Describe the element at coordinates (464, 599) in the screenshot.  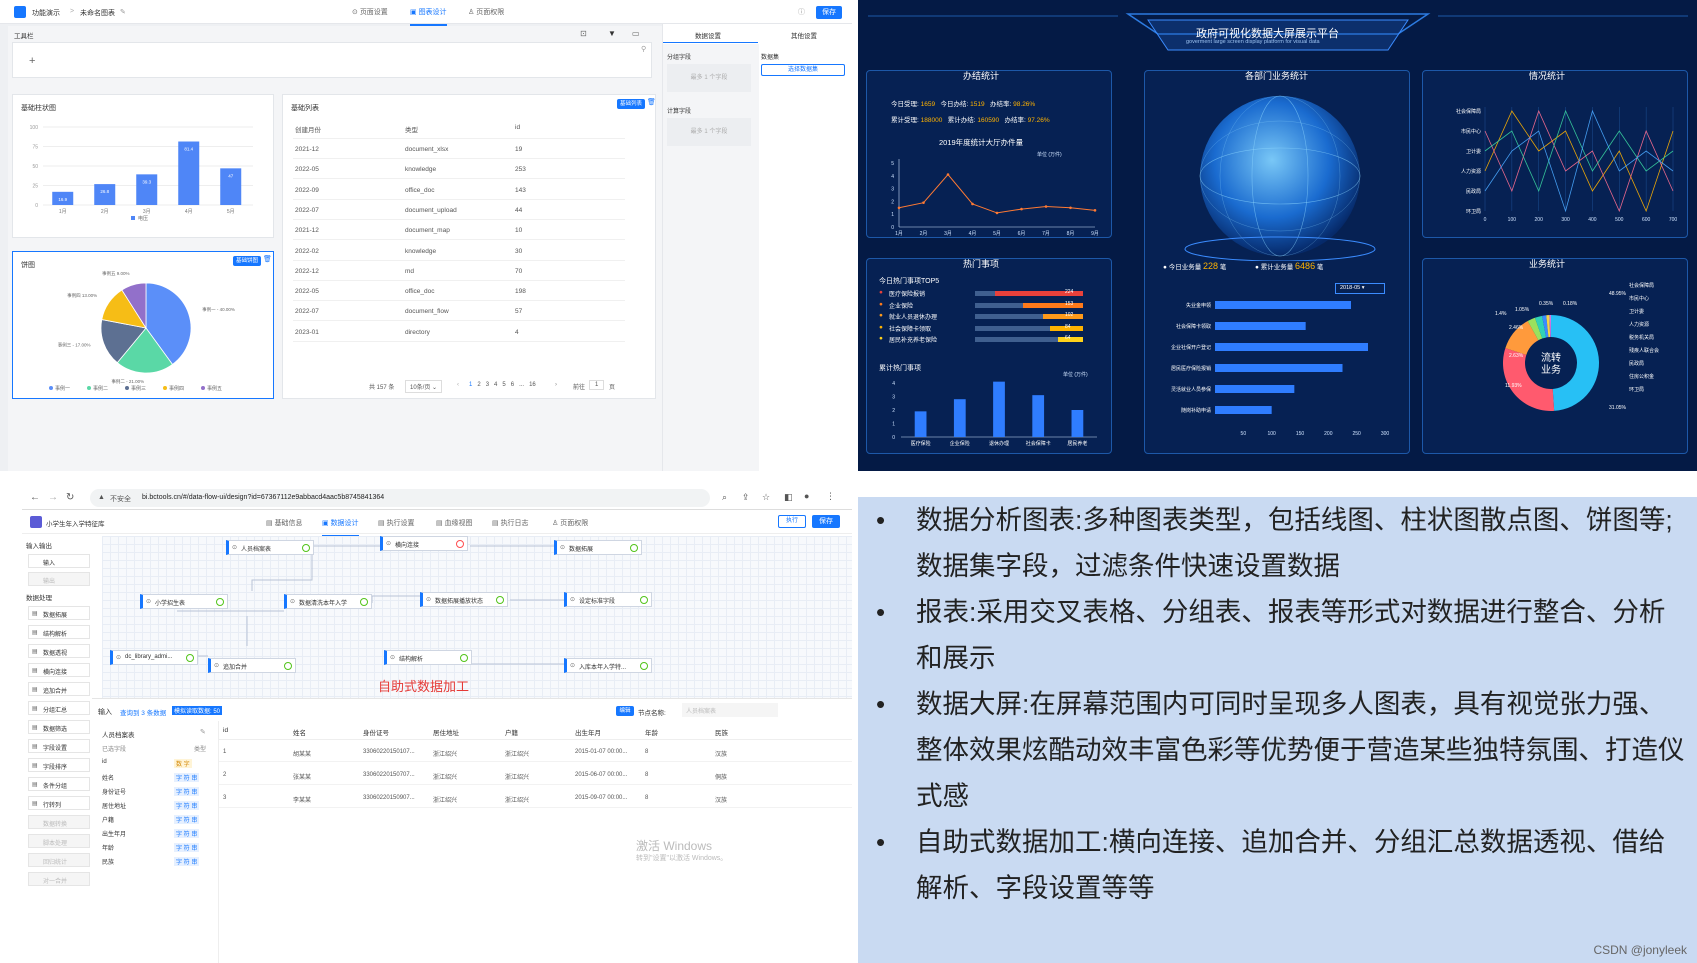
I see `flow-node: ⊙ 数据拓展播放状态` at that location.